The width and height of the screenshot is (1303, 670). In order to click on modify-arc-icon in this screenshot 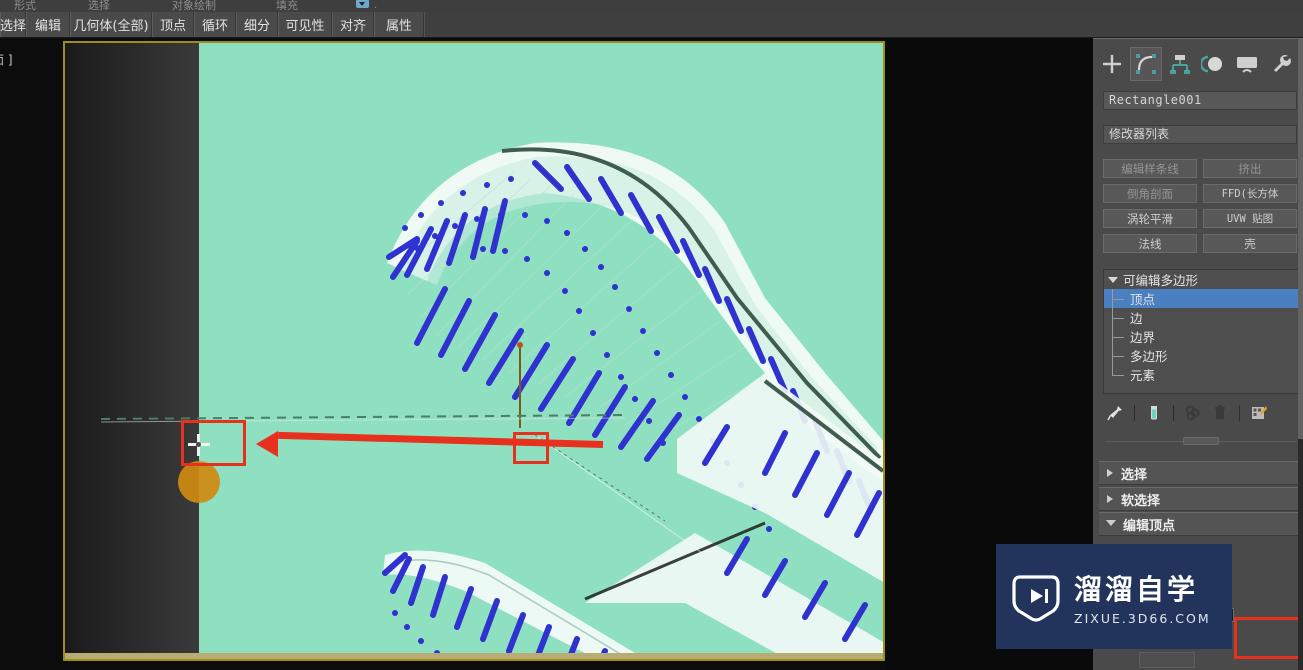, I will do `click(1146, 64)`.